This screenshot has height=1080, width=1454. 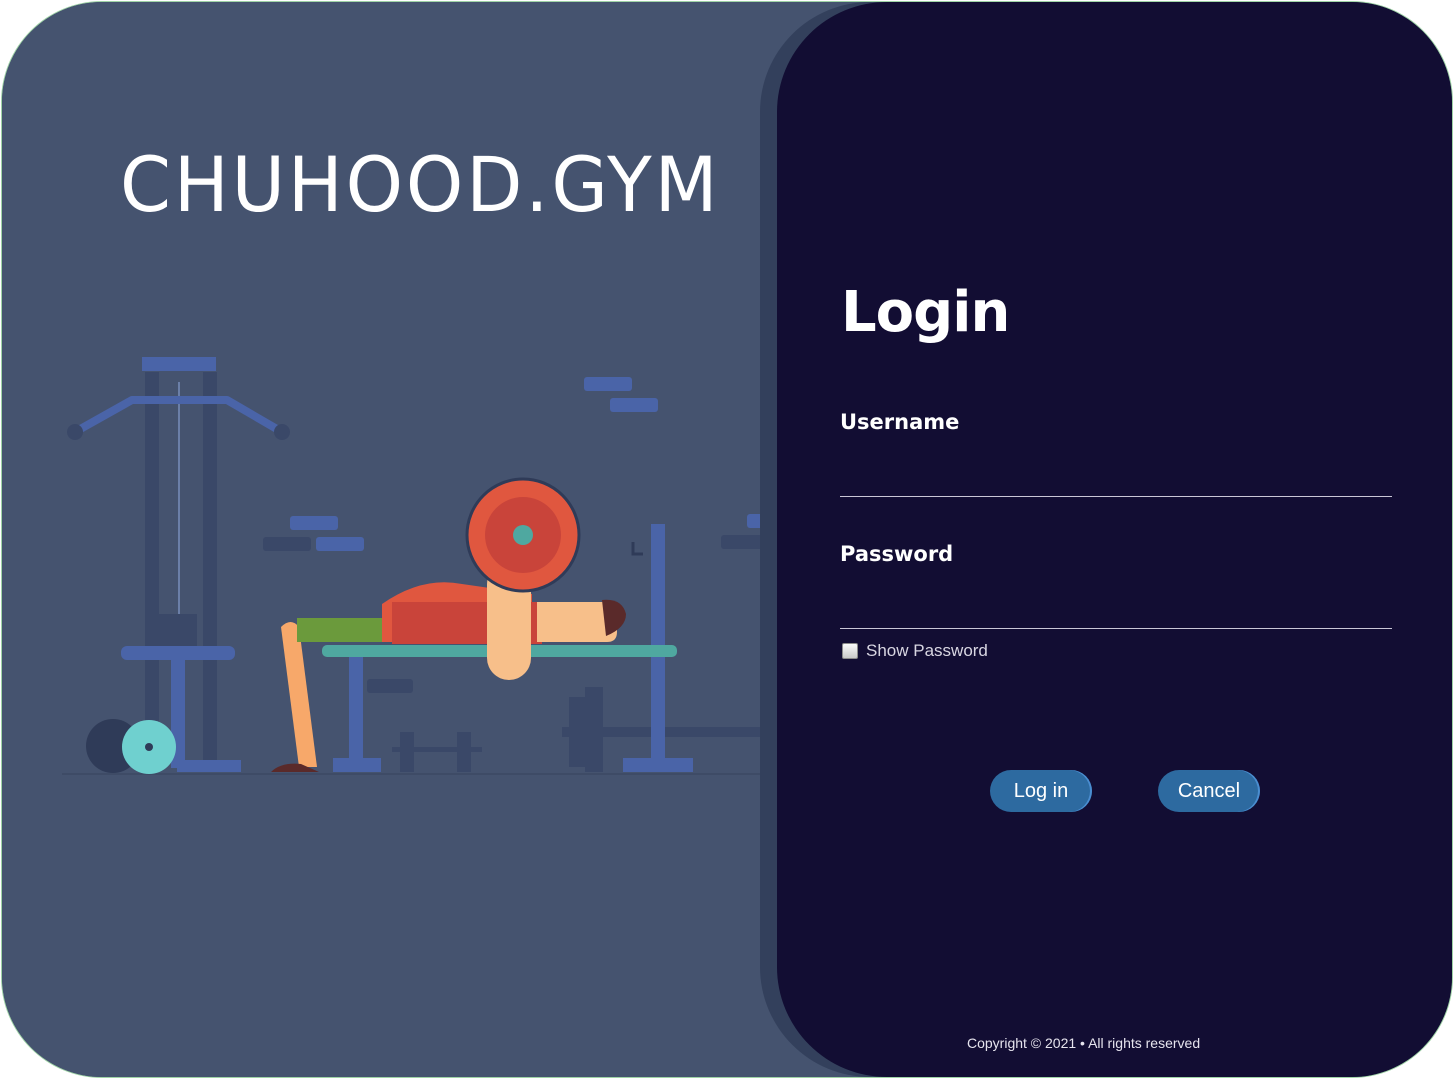 I want to click on password-input, so click(x=1116, y=610).